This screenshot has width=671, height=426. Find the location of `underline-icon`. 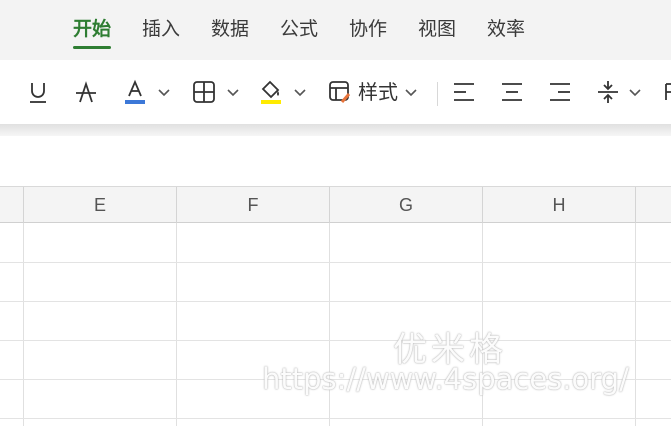

underline-icon is located at coordinates (38, 93).